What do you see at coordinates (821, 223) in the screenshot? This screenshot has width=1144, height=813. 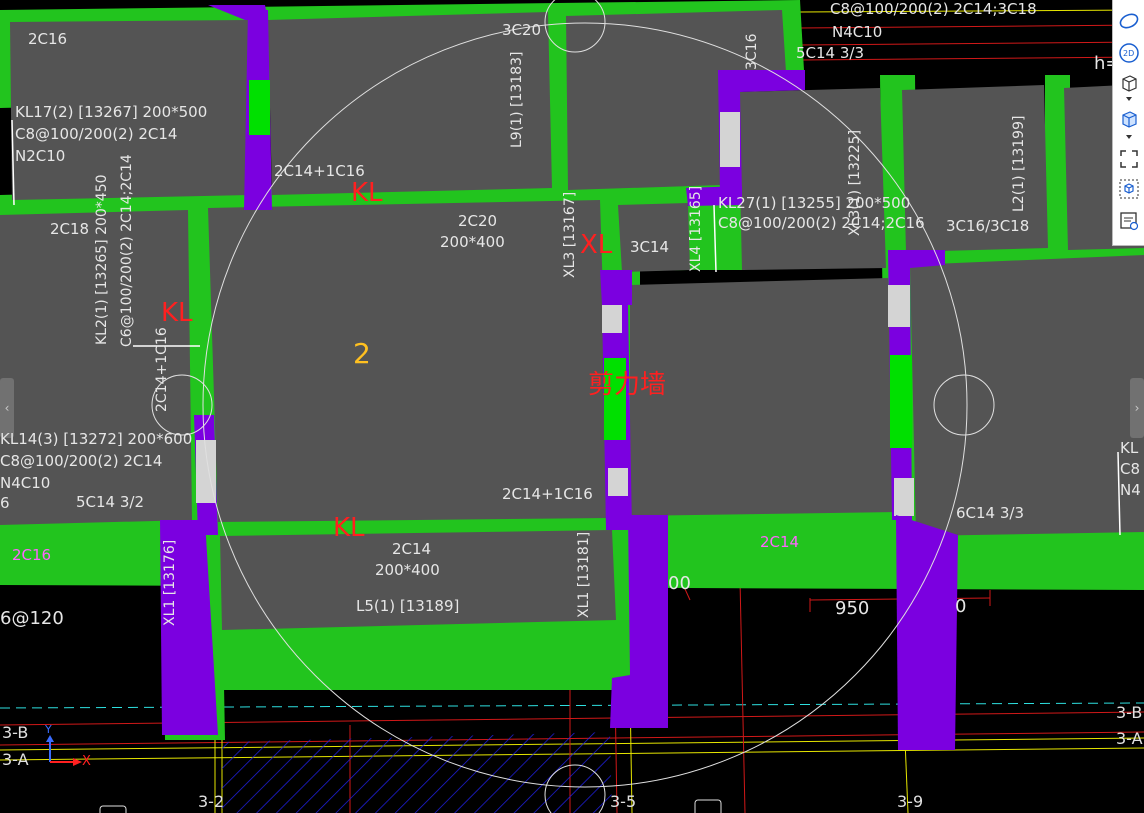 I see `beam-label: C8@100/200(2) 2C14;2C16` at bounding box center [821, 223].